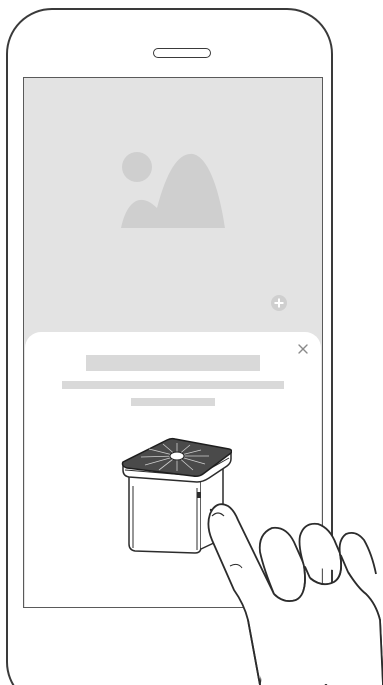 The height and width of the screenshot is (685, 383). Describe the element at coordinates (173, 363) in the screenshot. I see `title-placeholder-bar` at that location.